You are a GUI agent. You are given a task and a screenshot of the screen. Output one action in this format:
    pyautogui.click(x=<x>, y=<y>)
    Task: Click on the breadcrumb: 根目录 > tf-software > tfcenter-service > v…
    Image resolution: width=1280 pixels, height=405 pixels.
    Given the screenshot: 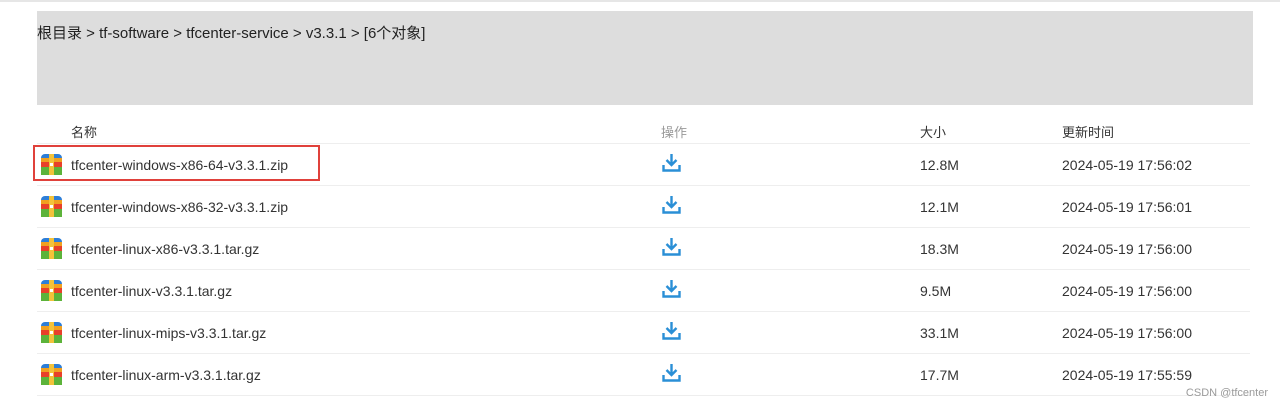 What is the action you would take?
    pyautogui.click(x=231, y=33)
    